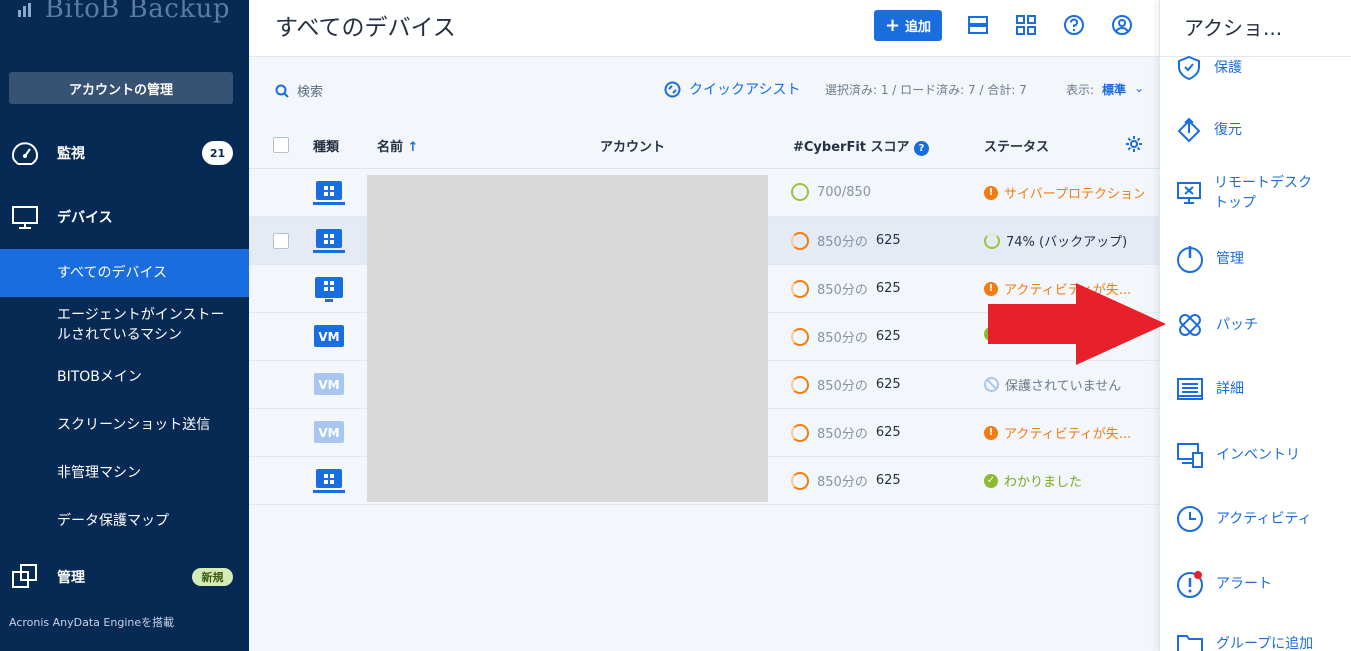 This screenshot has height=651, width=1351. I want to click on sort-asc-icon: ↑, so click(413, 147).